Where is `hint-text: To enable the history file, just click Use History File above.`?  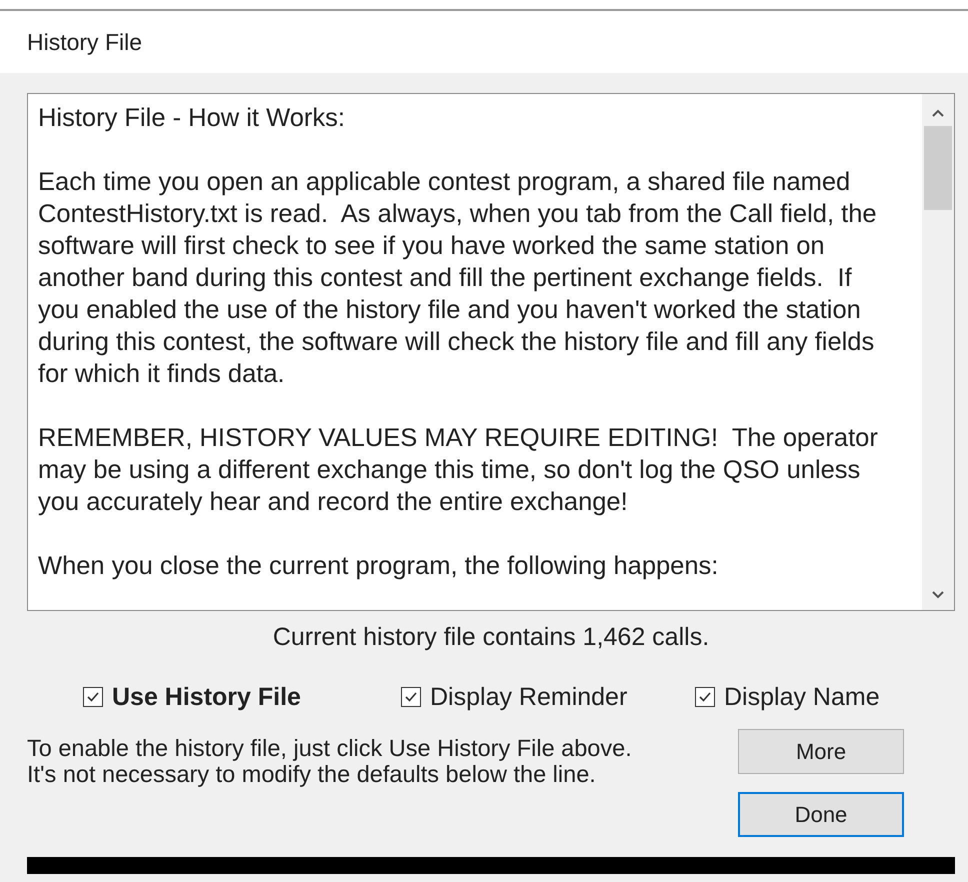 hint-text: To enable the history file, just click Use History File above. is located at coordinates (329, 748).